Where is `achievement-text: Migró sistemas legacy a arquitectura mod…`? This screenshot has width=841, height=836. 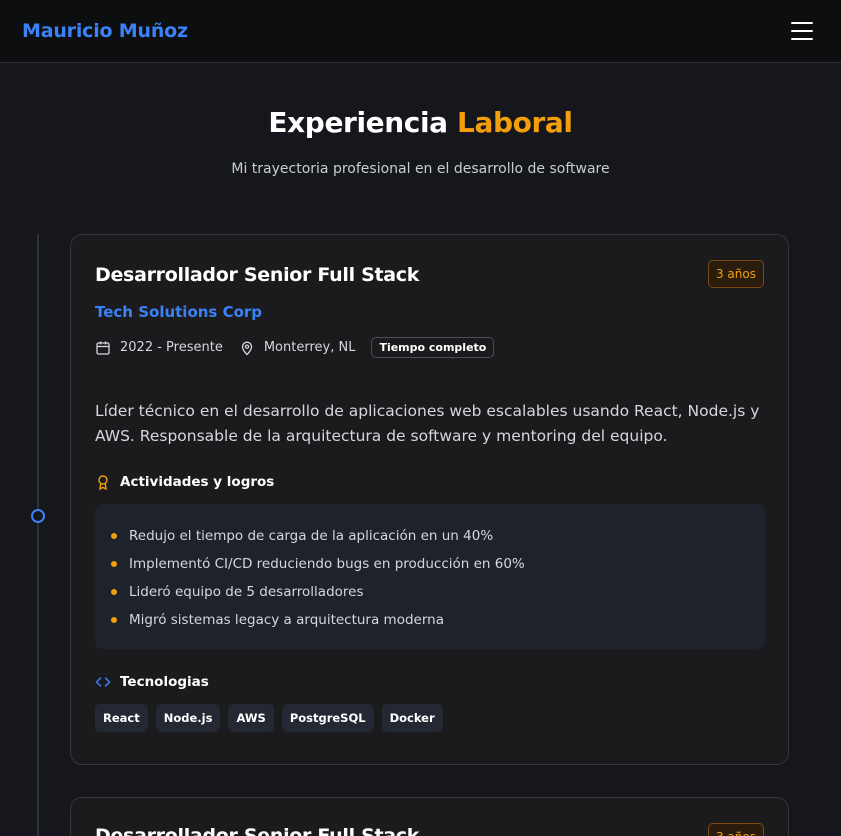
achievement-text: Migró sistemas legacy a arquitectura mod… is located at coordinates (286, 620).